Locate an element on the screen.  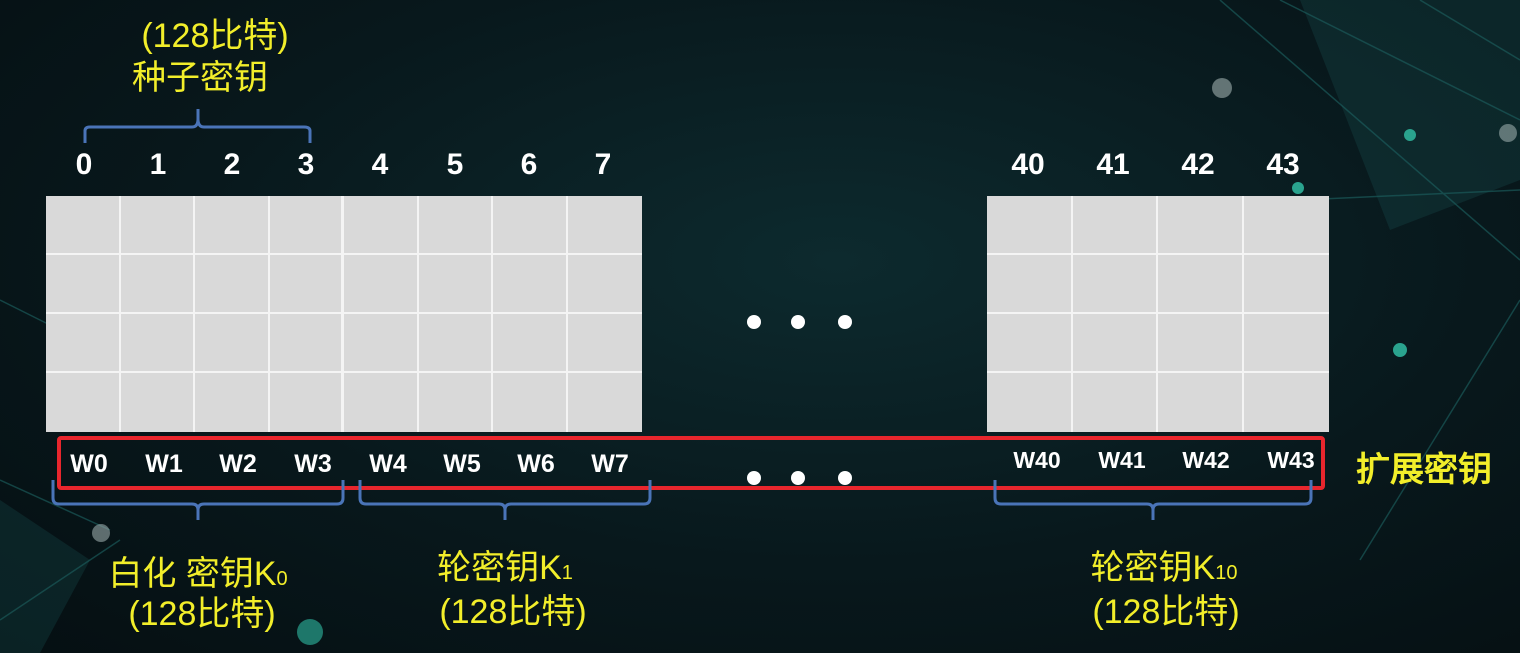
index-1: 1 is located at coordinates (158, 164).